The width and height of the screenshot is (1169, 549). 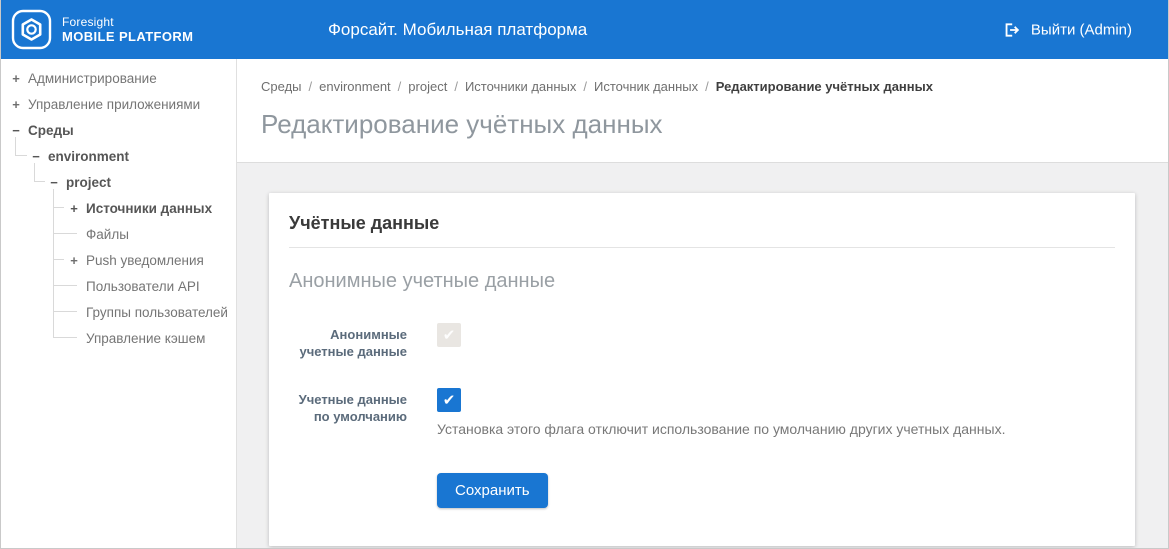 I want to click on breadcrumb-item: environment, so click(x=355, y=86).